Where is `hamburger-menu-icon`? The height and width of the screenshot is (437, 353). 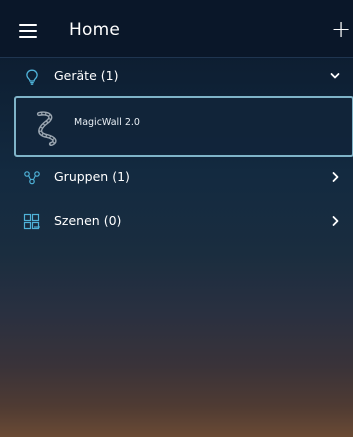 hamburger-menu-icon is located at coordinates (30, 32).